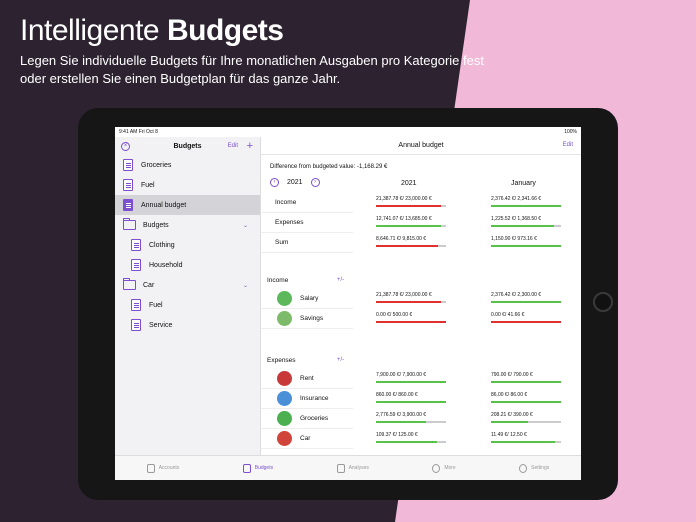 The image size is (696, 522). What do you see at coordinates (314, 398) in the screenshot?
I see `category-label: Insurance` at bounding box center [314, 398].